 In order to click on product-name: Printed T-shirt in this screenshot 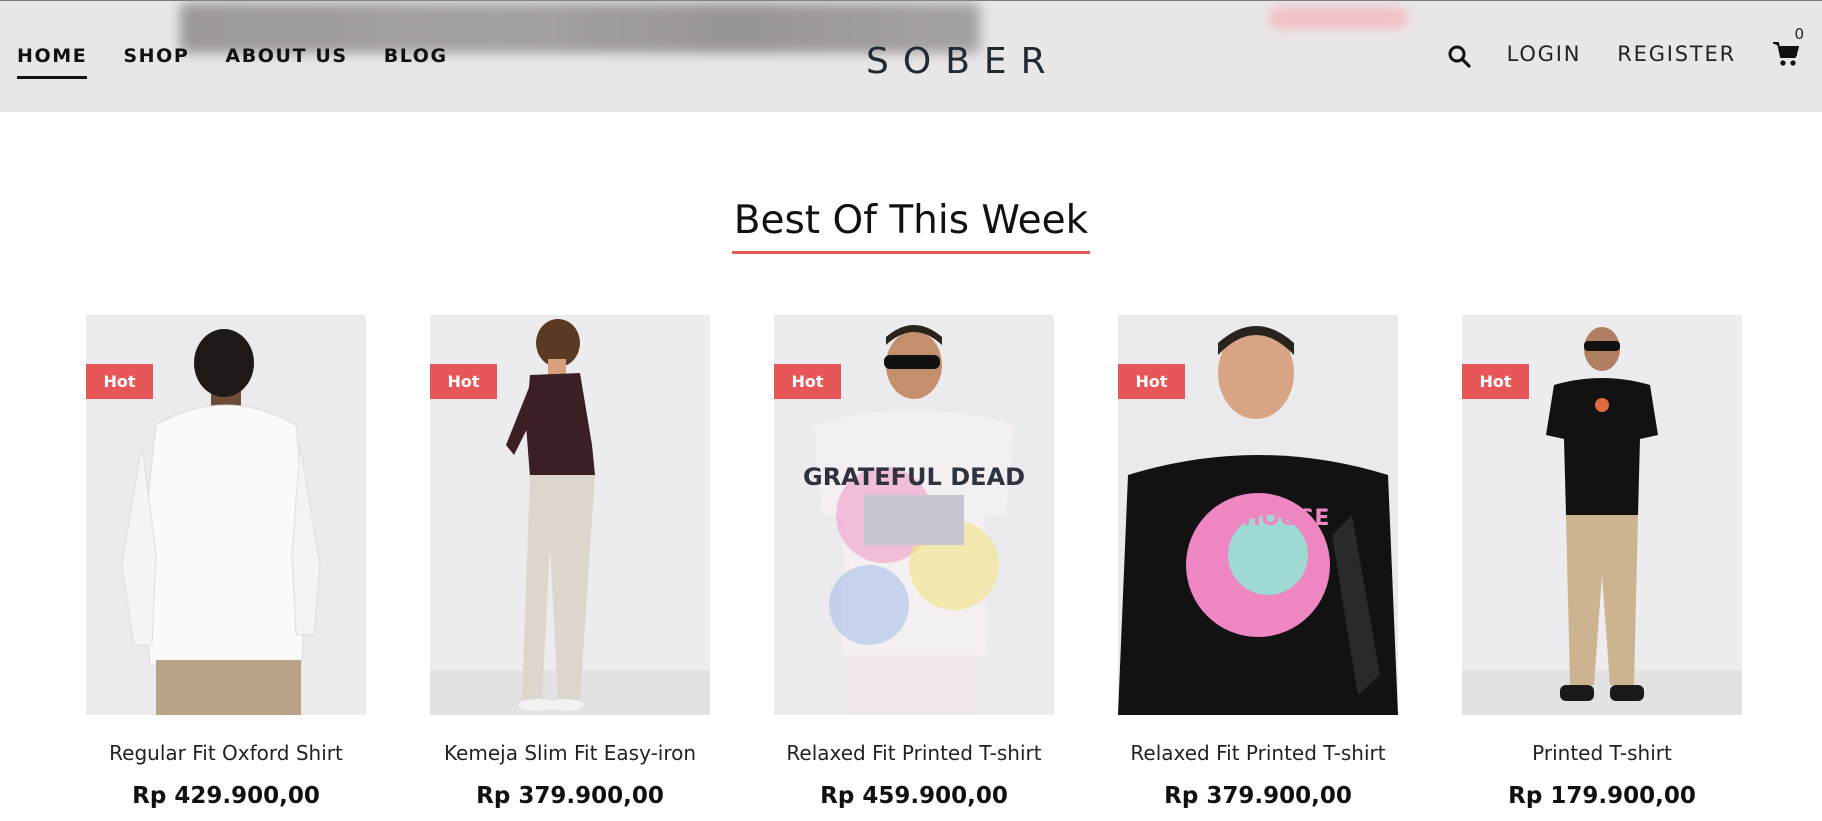, I will do `click(1602, 753)`.